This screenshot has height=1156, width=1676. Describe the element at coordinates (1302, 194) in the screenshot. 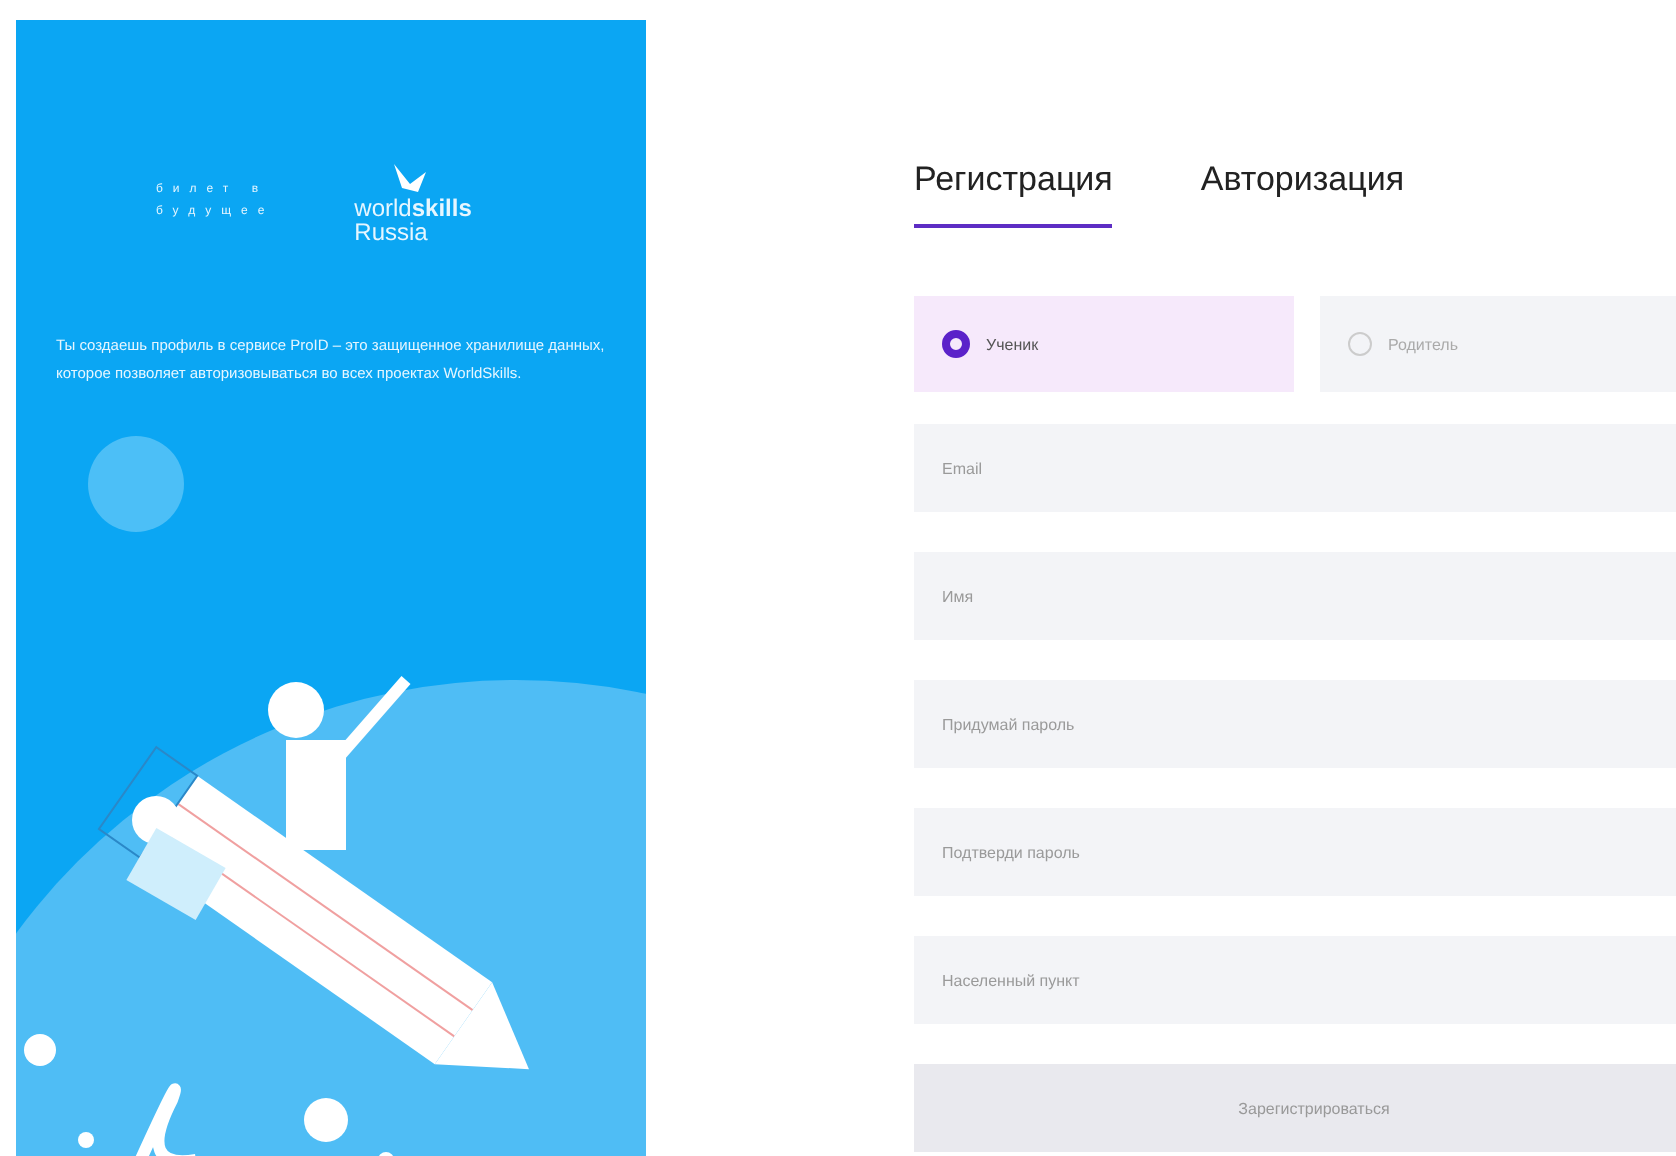

I see `tab: Авторизация` at that location.